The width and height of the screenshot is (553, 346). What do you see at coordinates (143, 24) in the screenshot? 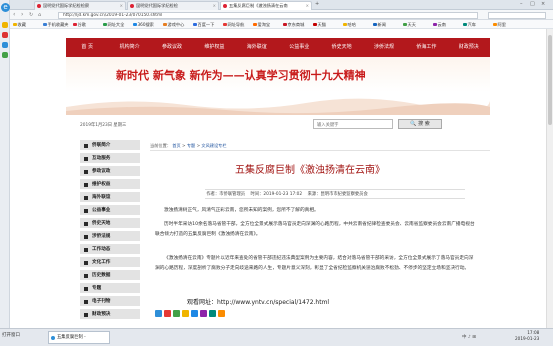
I see `bookmark-item: 360搜索` at bounding box center [143, 24].